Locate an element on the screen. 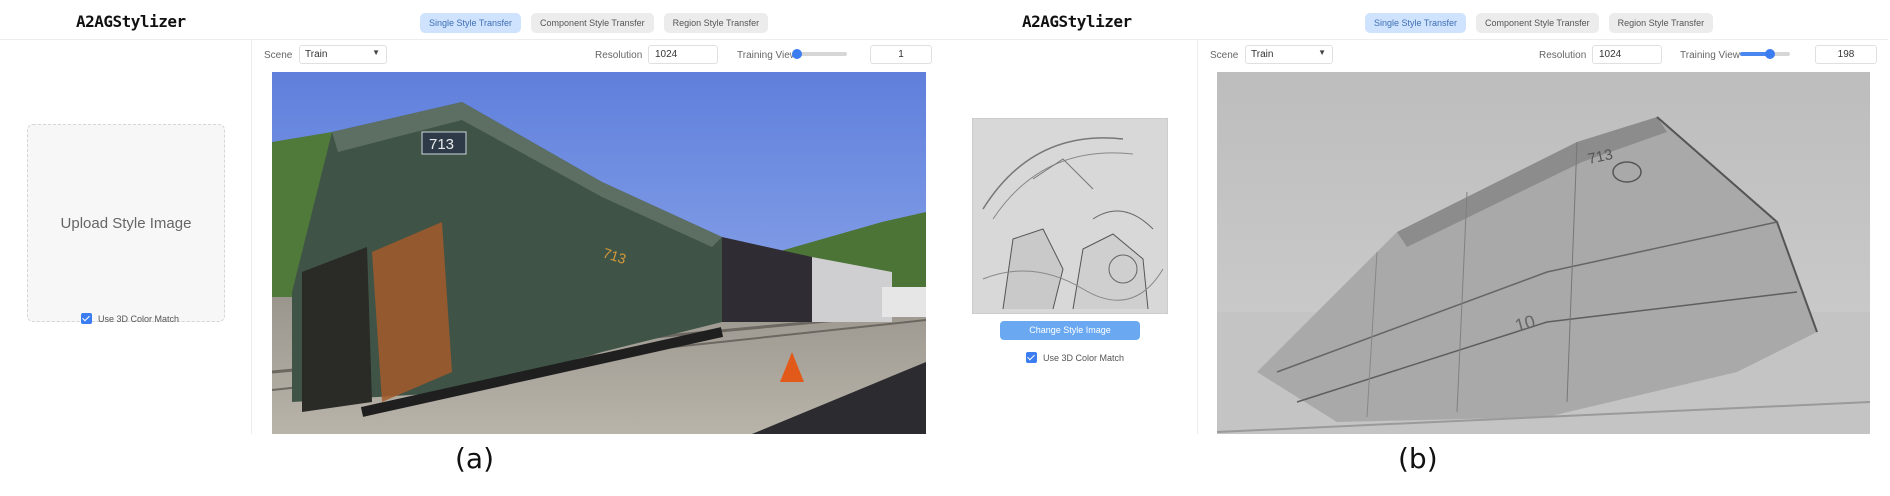  style-image-thumbnail is located at coordinates (1070, 216).